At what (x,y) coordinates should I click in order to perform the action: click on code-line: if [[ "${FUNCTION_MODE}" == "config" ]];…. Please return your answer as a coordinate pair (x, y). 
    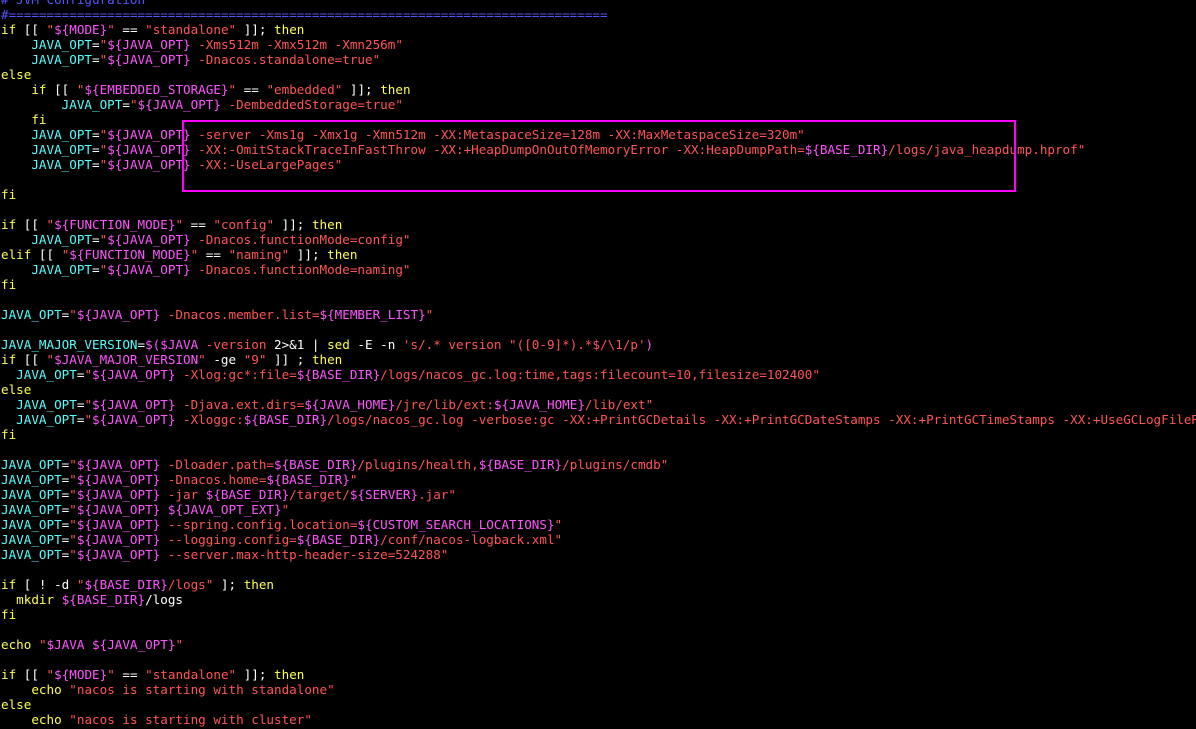
    Looking at the image, I should click on (598, 224).